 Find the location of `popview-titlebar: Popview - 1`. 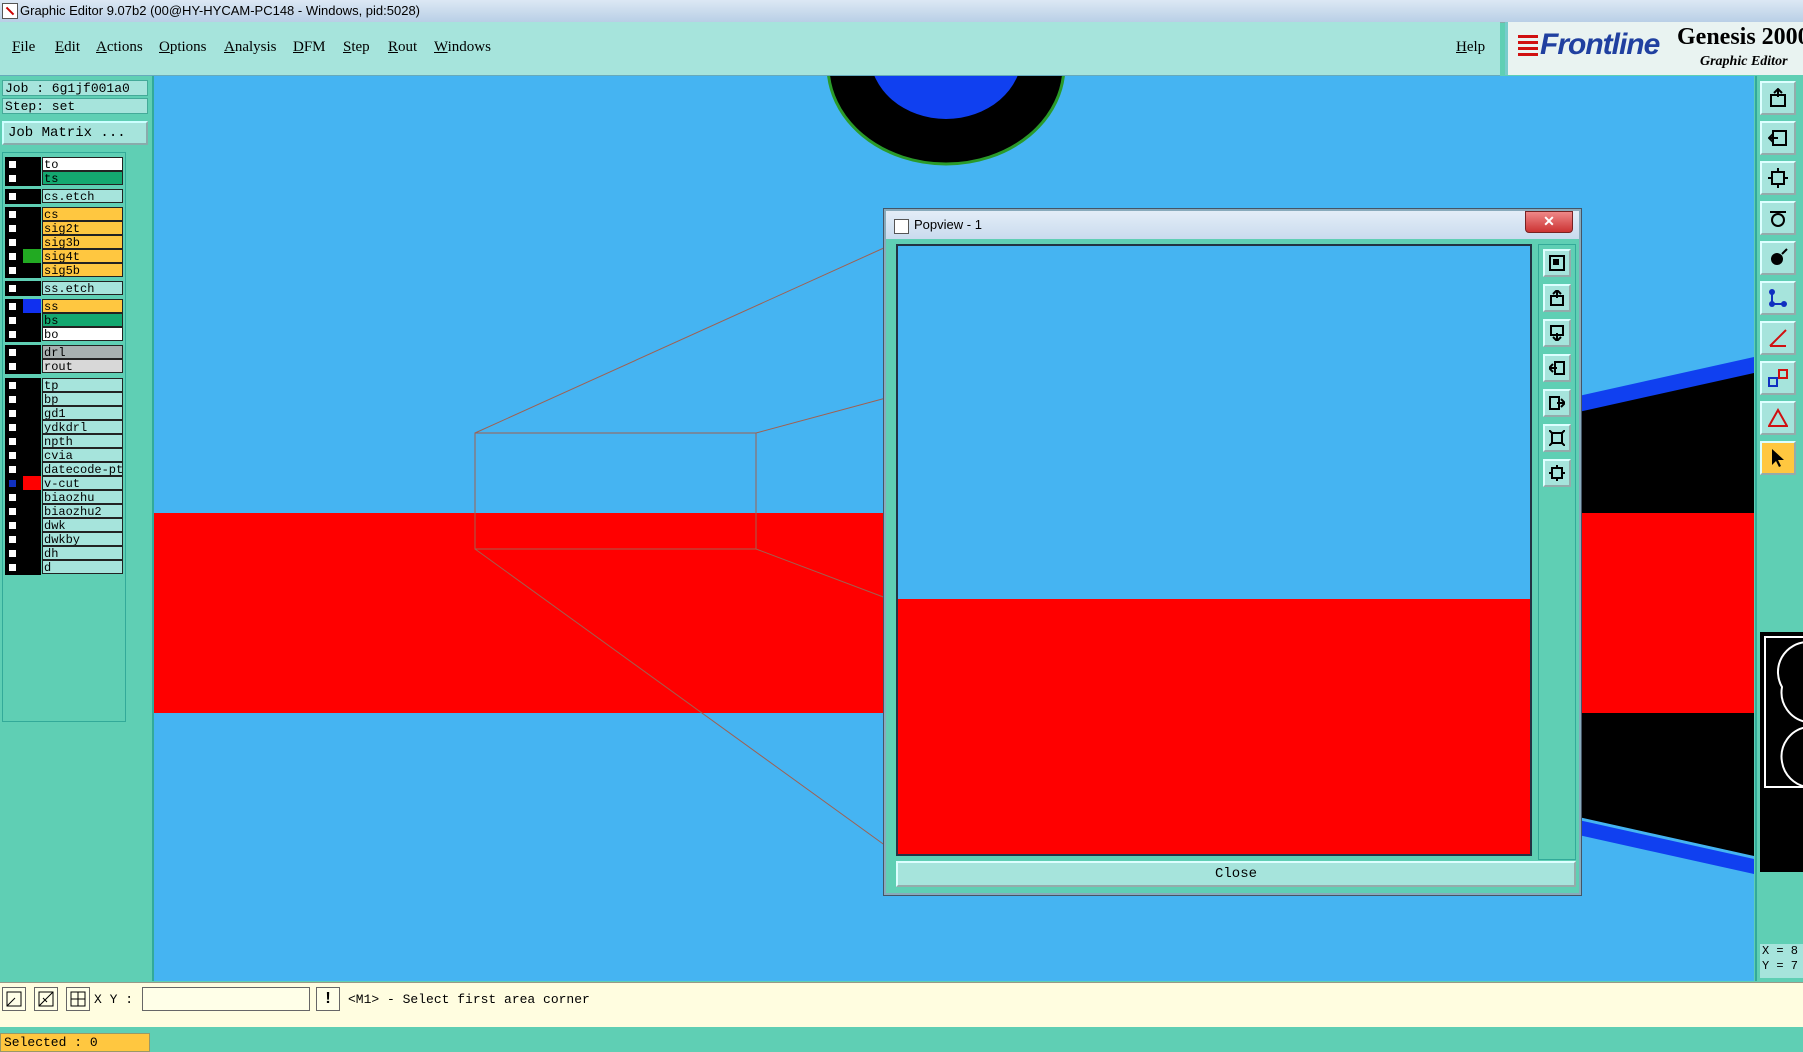

popview-titlebar: Popview - 1 is located at coordinates (1232, 225).